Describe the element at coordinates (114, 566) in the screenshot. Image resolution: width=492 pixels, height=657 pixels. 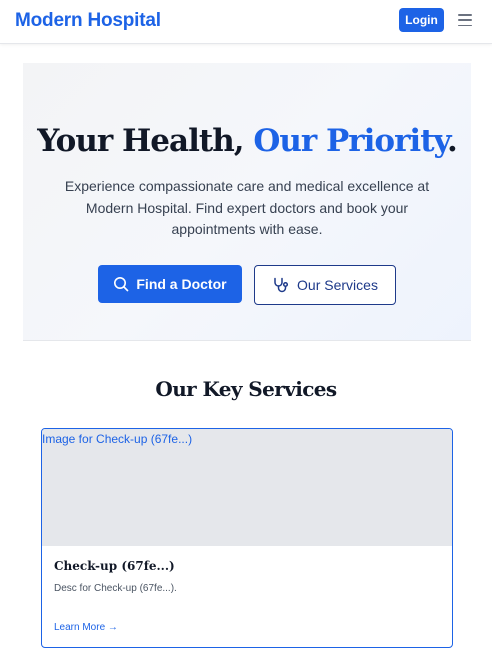
I see `service-card-title: Check-up (67fe...)` at that location.